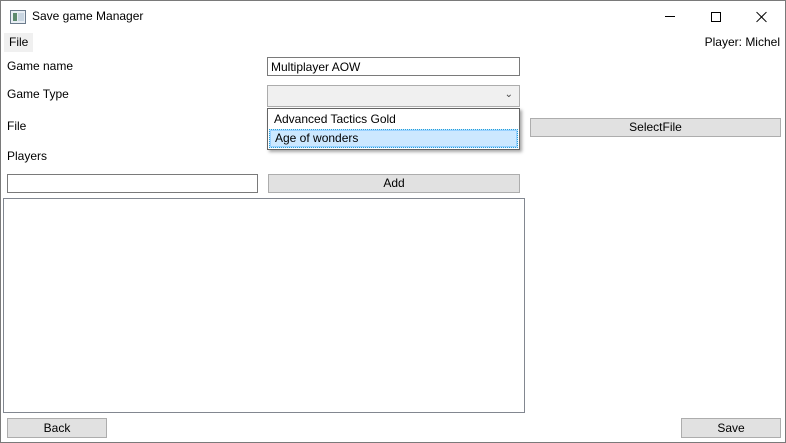 This screenshot has height=443, width=786. I want to click on game-type-option-highlighted: Age of wonders, so click(393, 138).